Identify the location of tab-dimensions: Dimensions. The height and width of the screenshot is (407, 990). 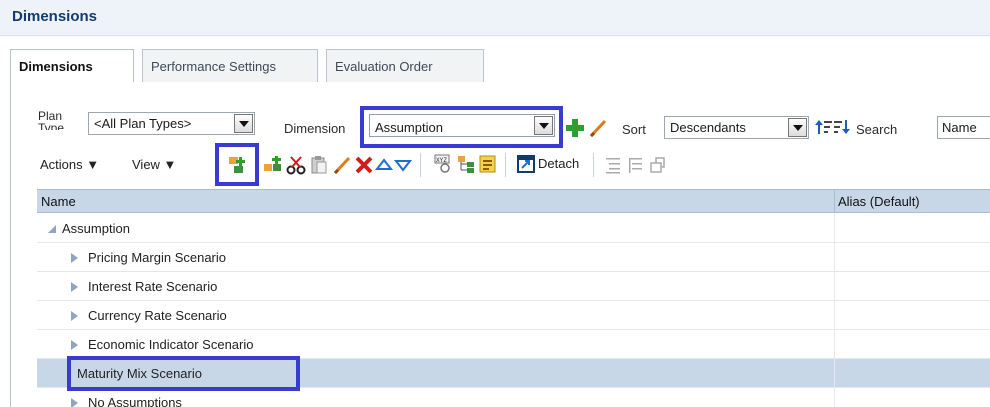
(72, 66).